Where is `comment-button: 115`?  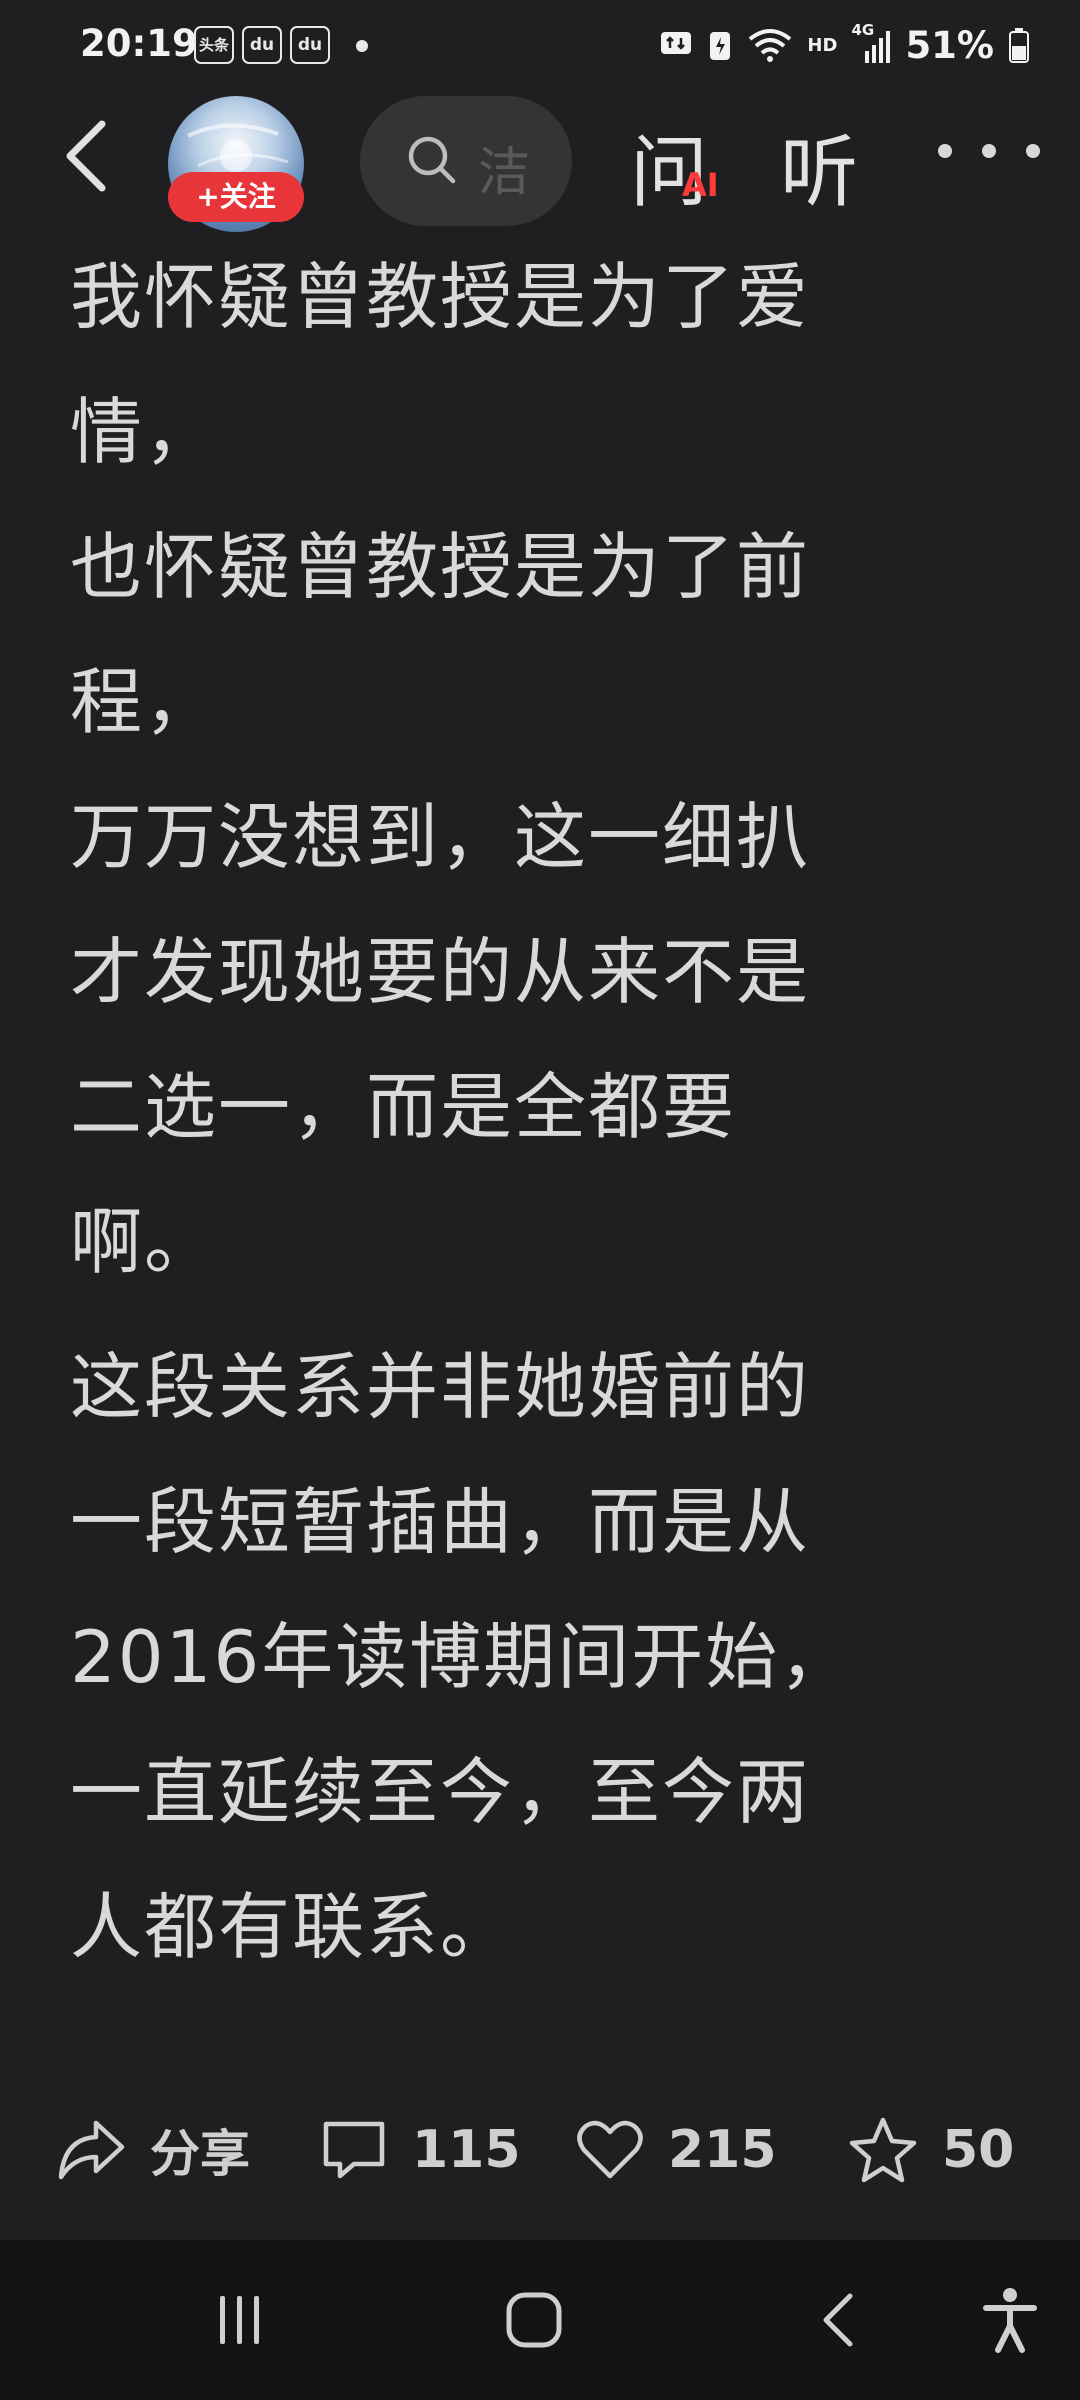 comment-button: 115 is located at coordinates (420, 2150).